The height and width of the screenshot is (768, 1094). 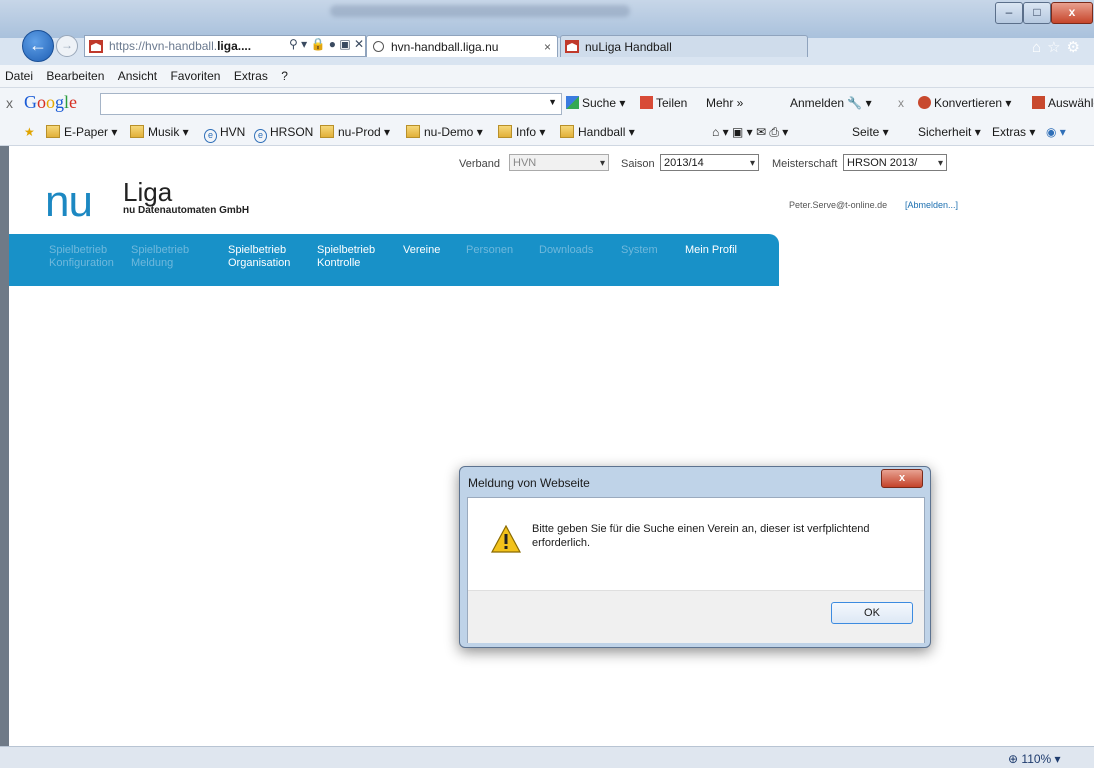 I want to click on google-logo: Google, so click(x=51, y=102).